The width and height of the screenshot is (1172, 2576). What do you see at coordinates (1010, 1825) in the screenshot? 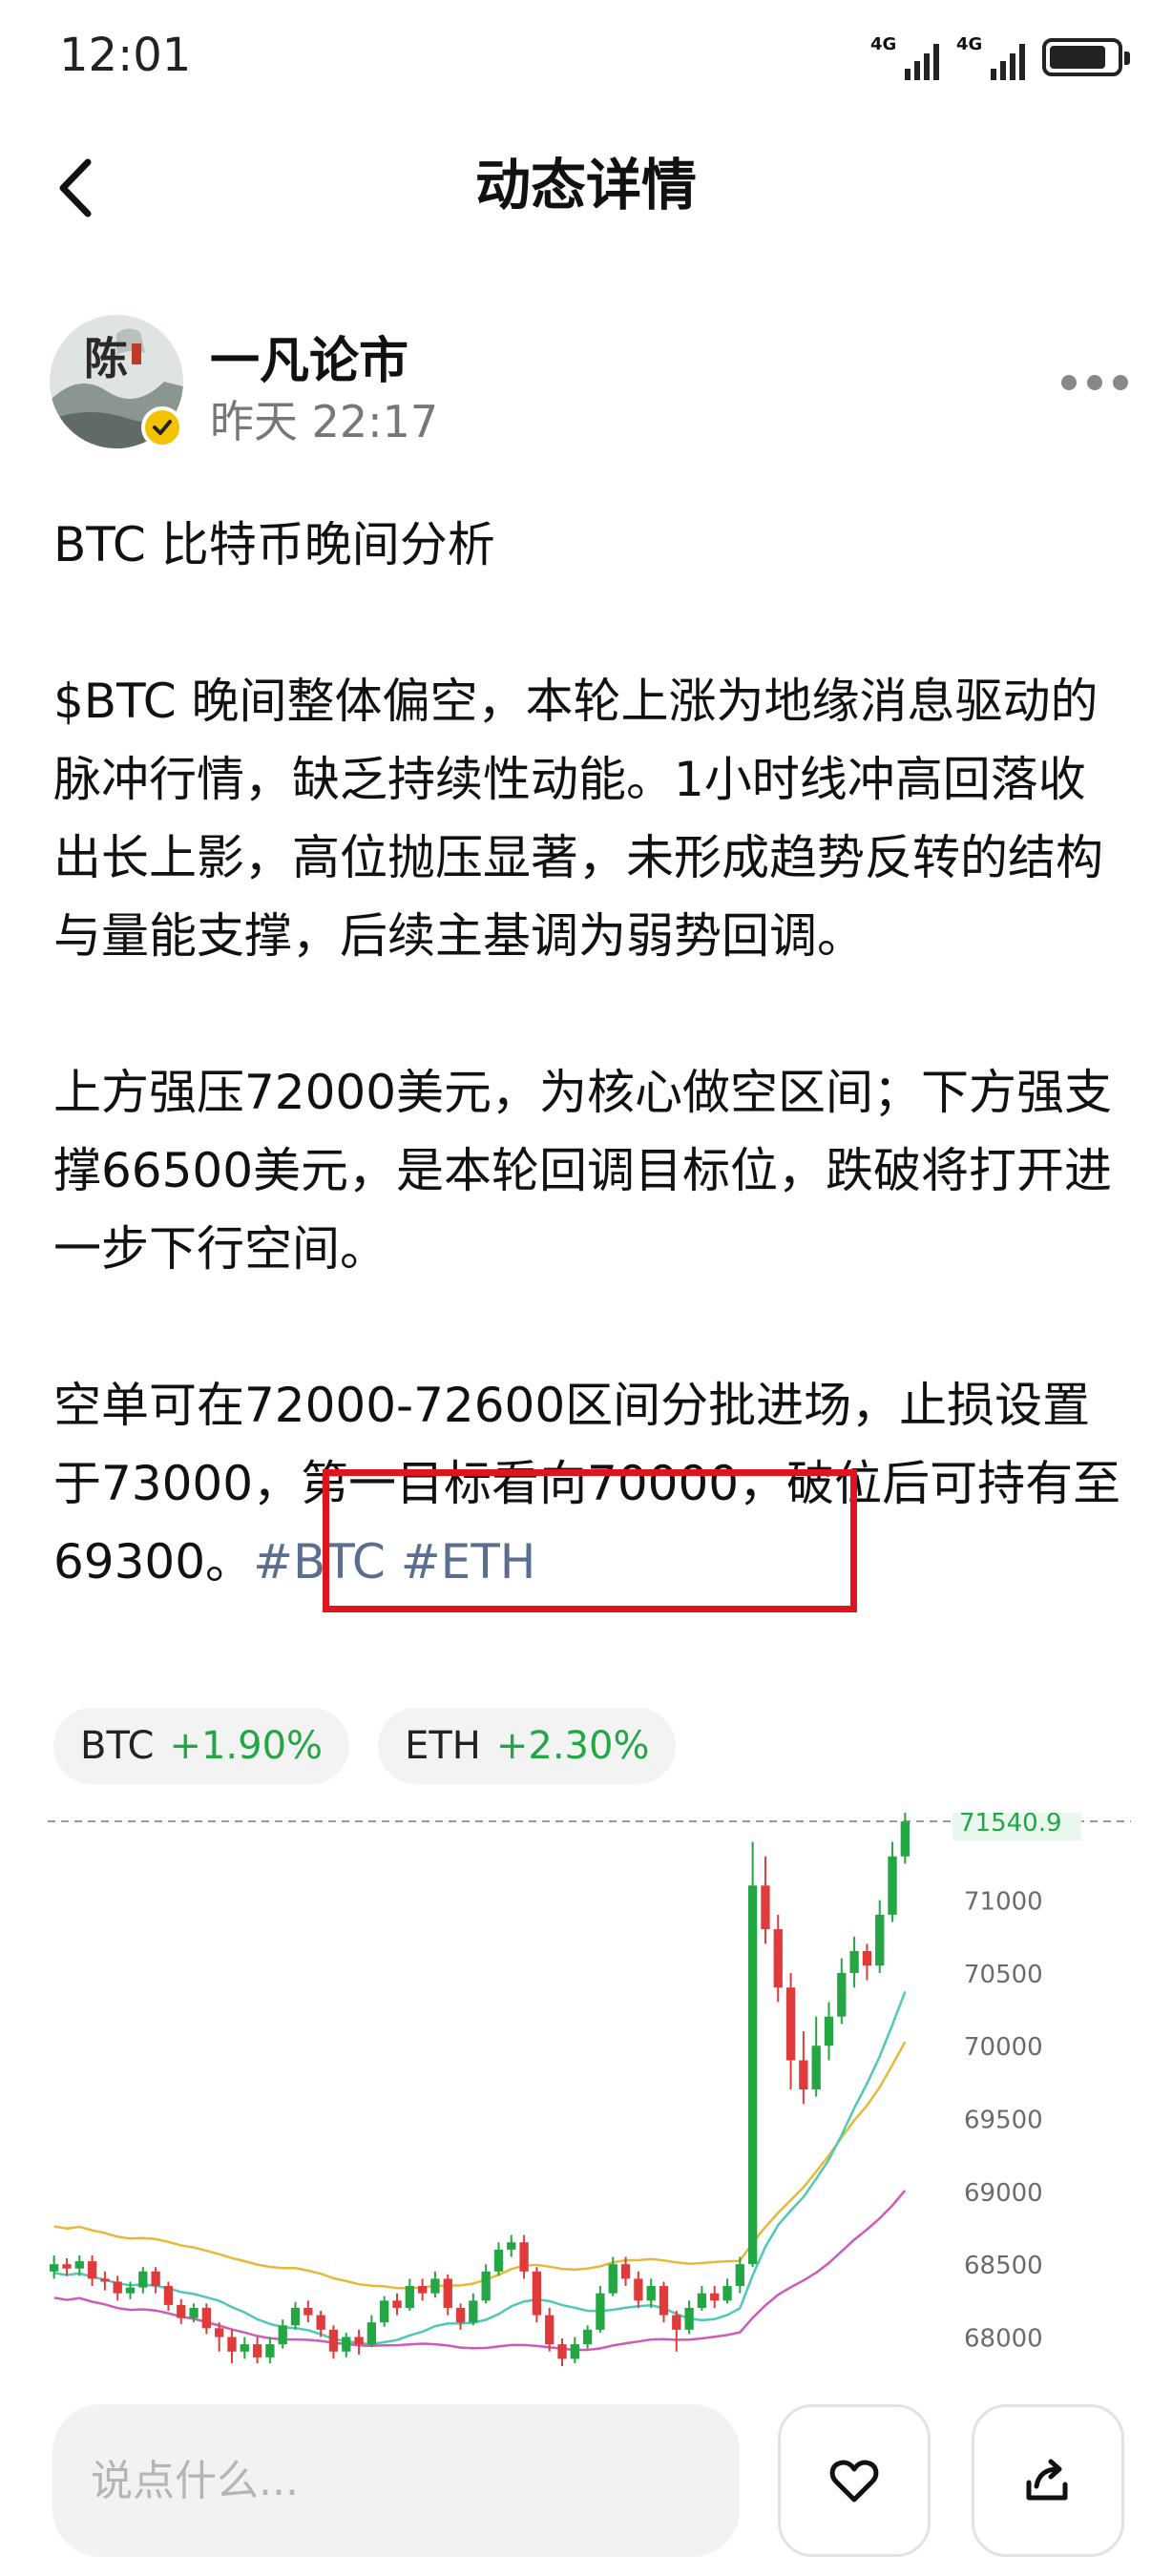
I see `last-price-label: 71540.9` at bounding box center [1010, 1825].